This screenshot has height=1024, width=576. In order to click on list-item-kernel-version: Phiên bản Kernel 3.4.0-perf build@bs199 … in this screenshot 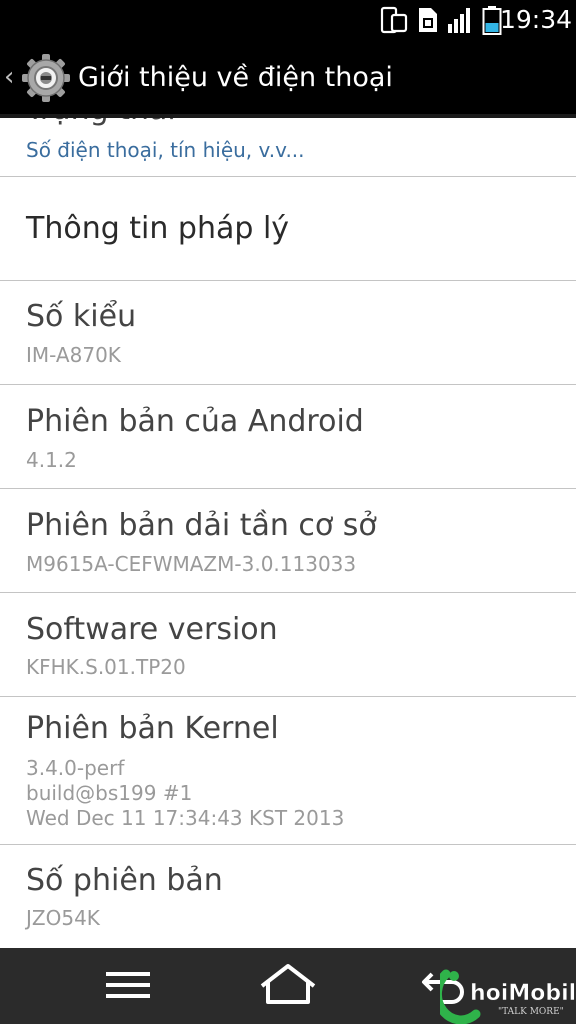, I will do `click(288, 771)`.